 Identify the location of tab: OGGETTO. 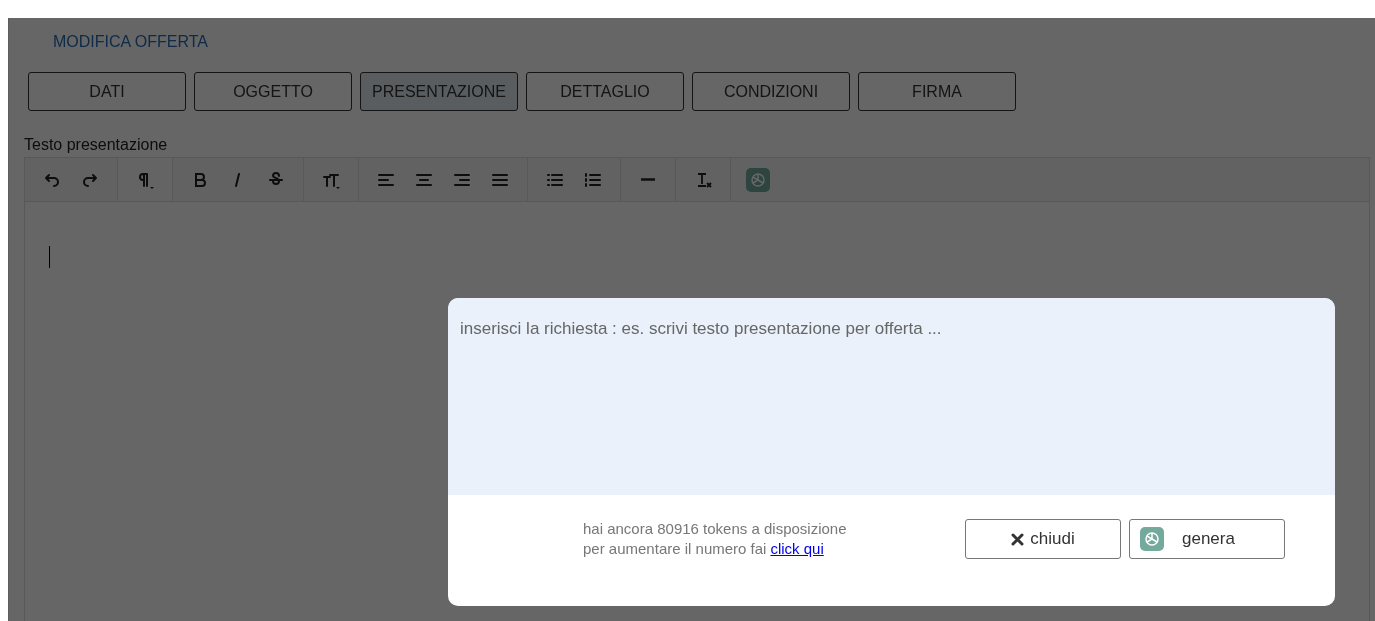
(273, 91).